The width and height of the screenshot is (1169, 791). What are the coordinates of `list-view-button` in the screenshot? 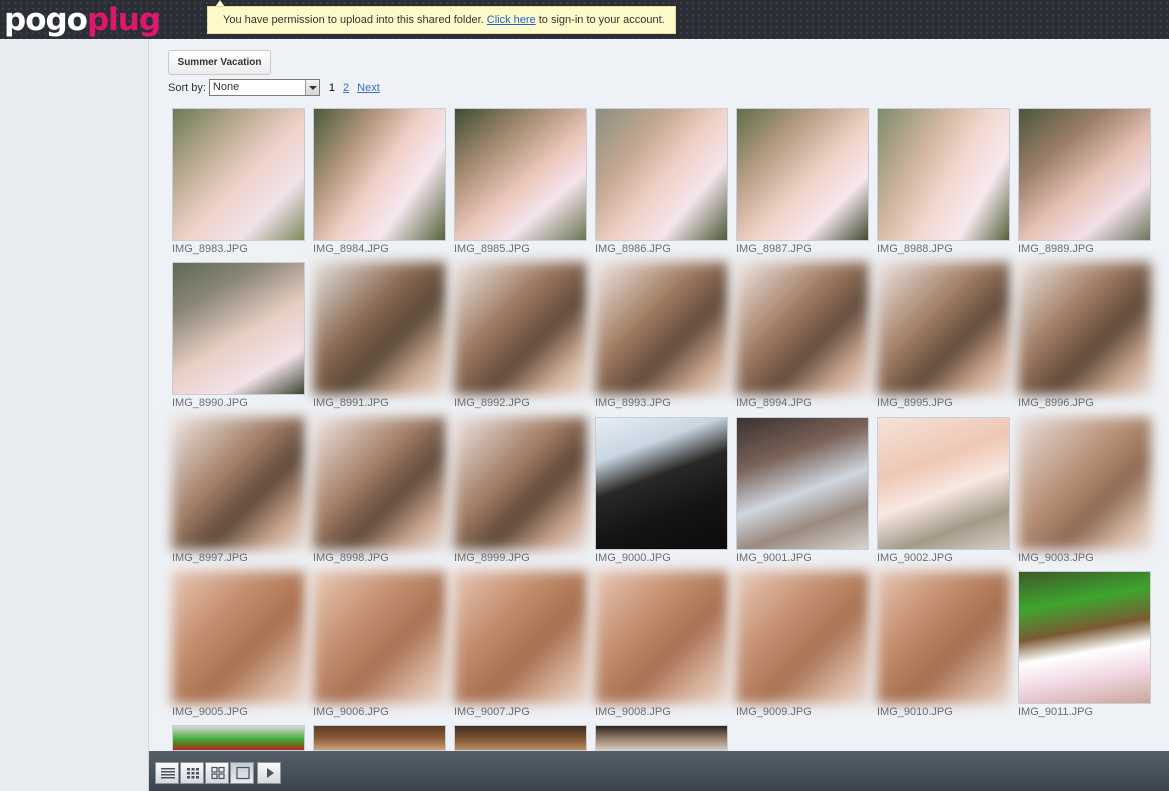 It's located at (167, 773).